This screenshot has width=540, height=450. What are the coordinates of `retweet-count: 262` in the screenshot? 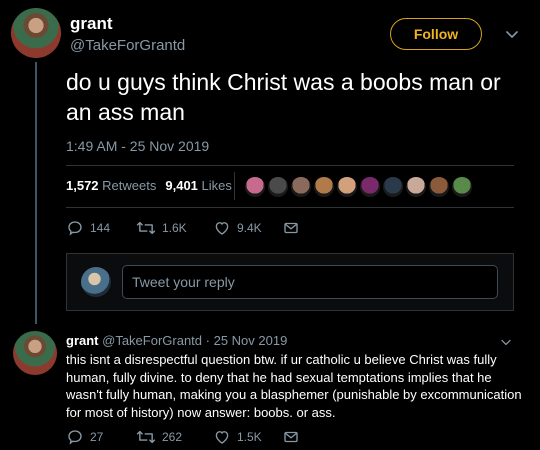 It's located at (172, 437).